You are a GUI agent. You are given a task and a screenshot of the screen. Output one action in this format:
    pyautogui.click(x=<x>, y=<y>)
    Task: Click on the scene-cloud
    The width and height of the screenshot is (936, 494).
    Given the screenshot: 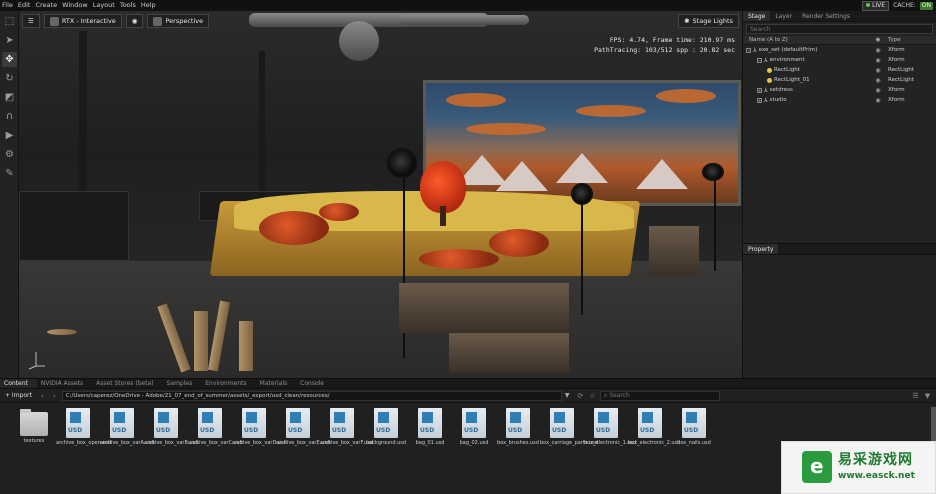 What is the action you would take?
    pyautogui.click(x=611, y=111)
    